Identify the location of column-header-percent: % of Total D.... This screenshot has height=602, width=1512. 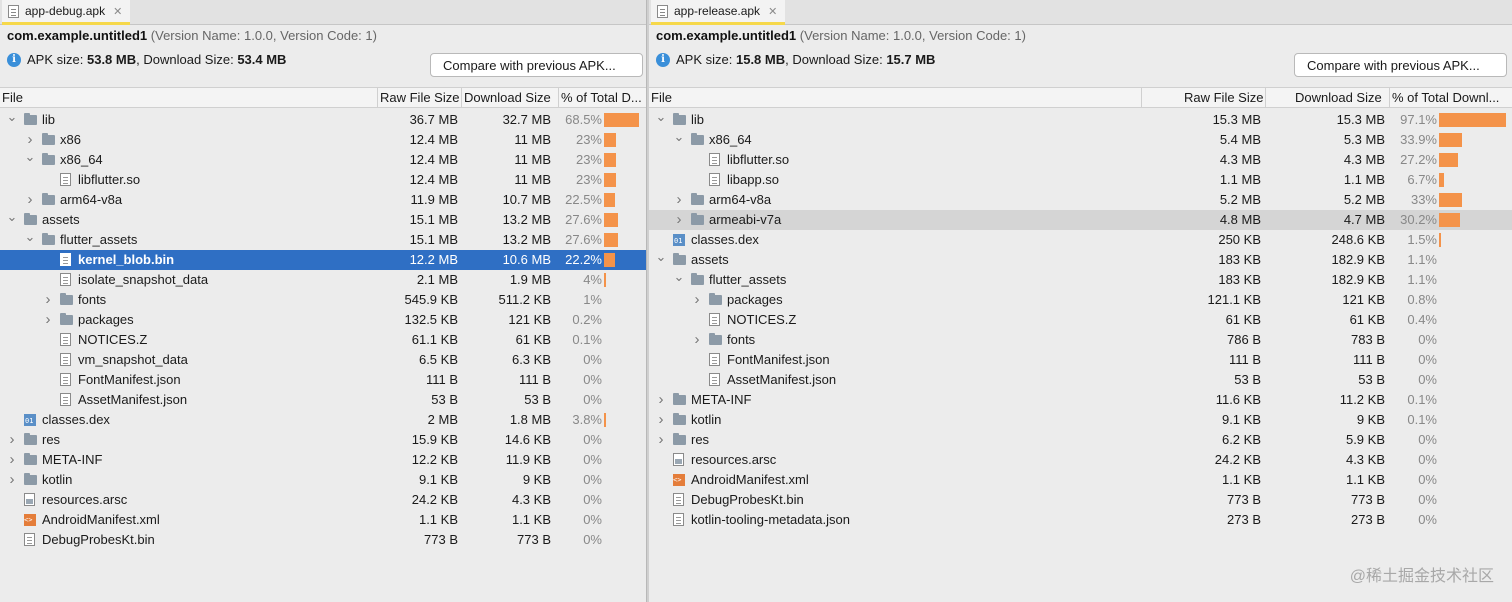
(602, 98).